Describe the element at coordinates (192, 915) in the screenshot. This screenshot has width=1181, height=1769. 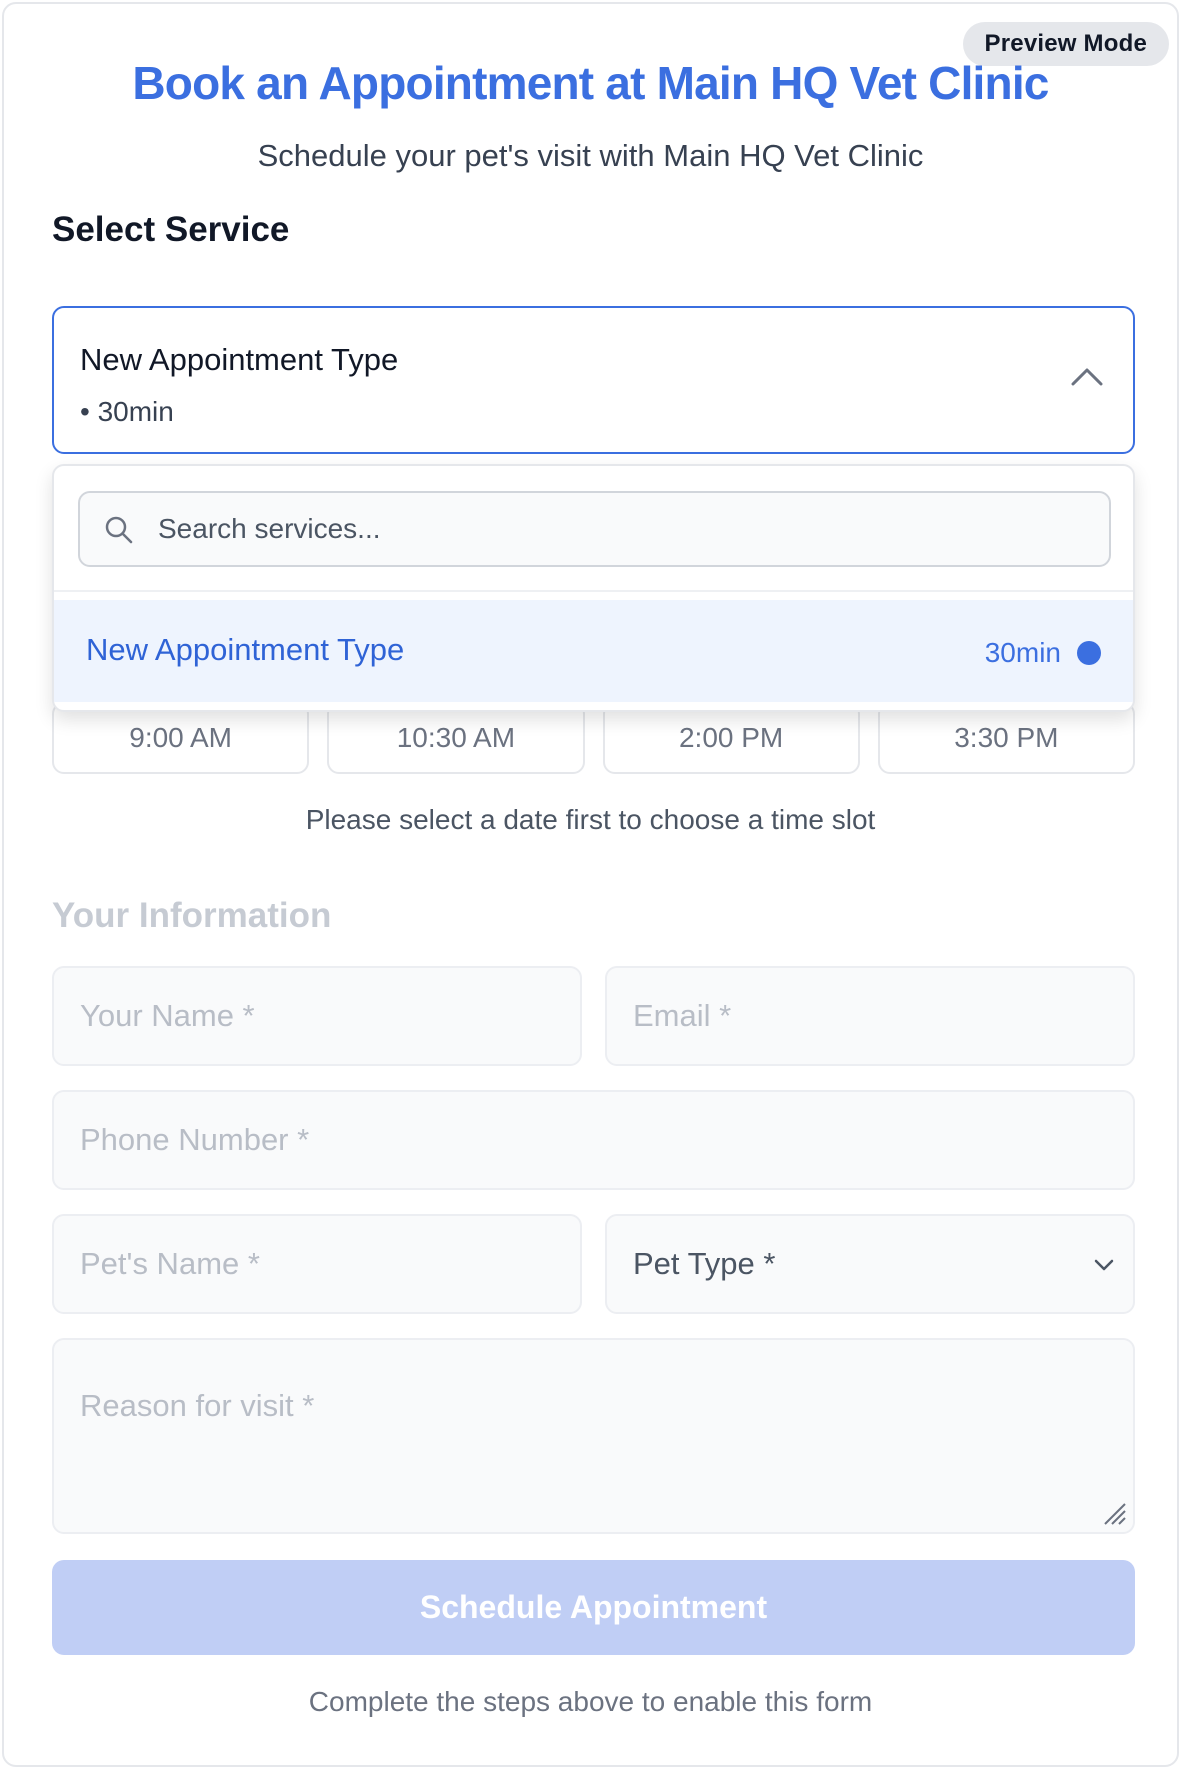
I see `your-information-heading: Your Information` at that location.